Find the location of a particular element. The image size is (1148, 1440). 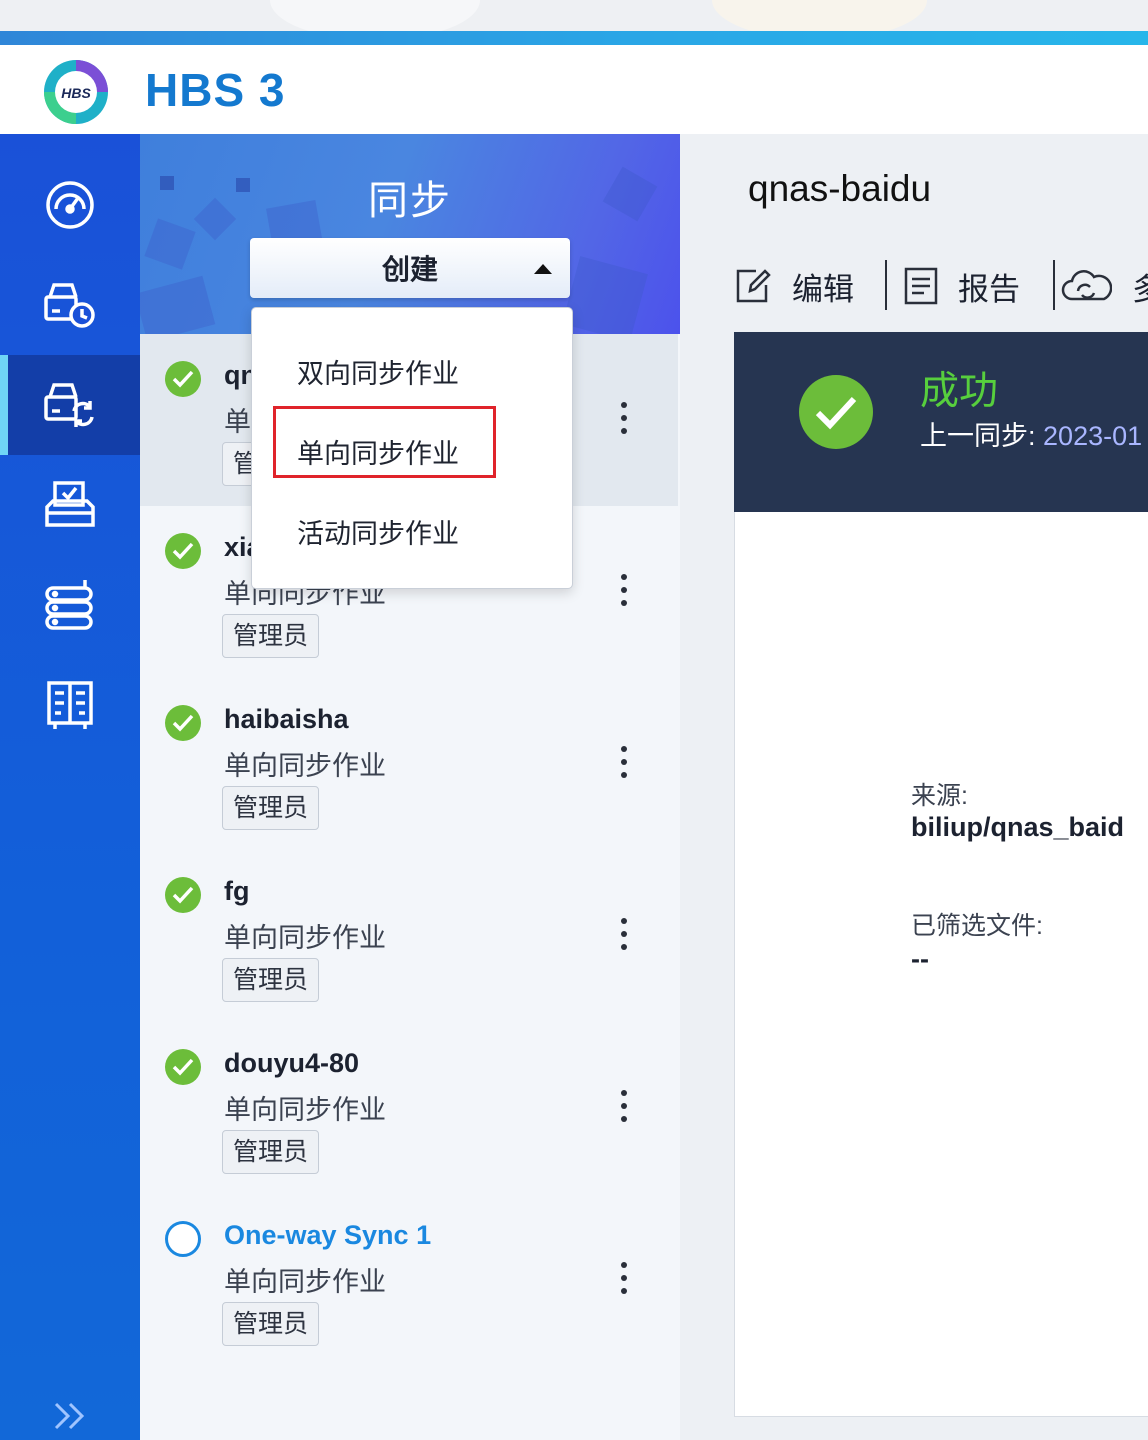

accent-bar is located at coordinates (574, 38).